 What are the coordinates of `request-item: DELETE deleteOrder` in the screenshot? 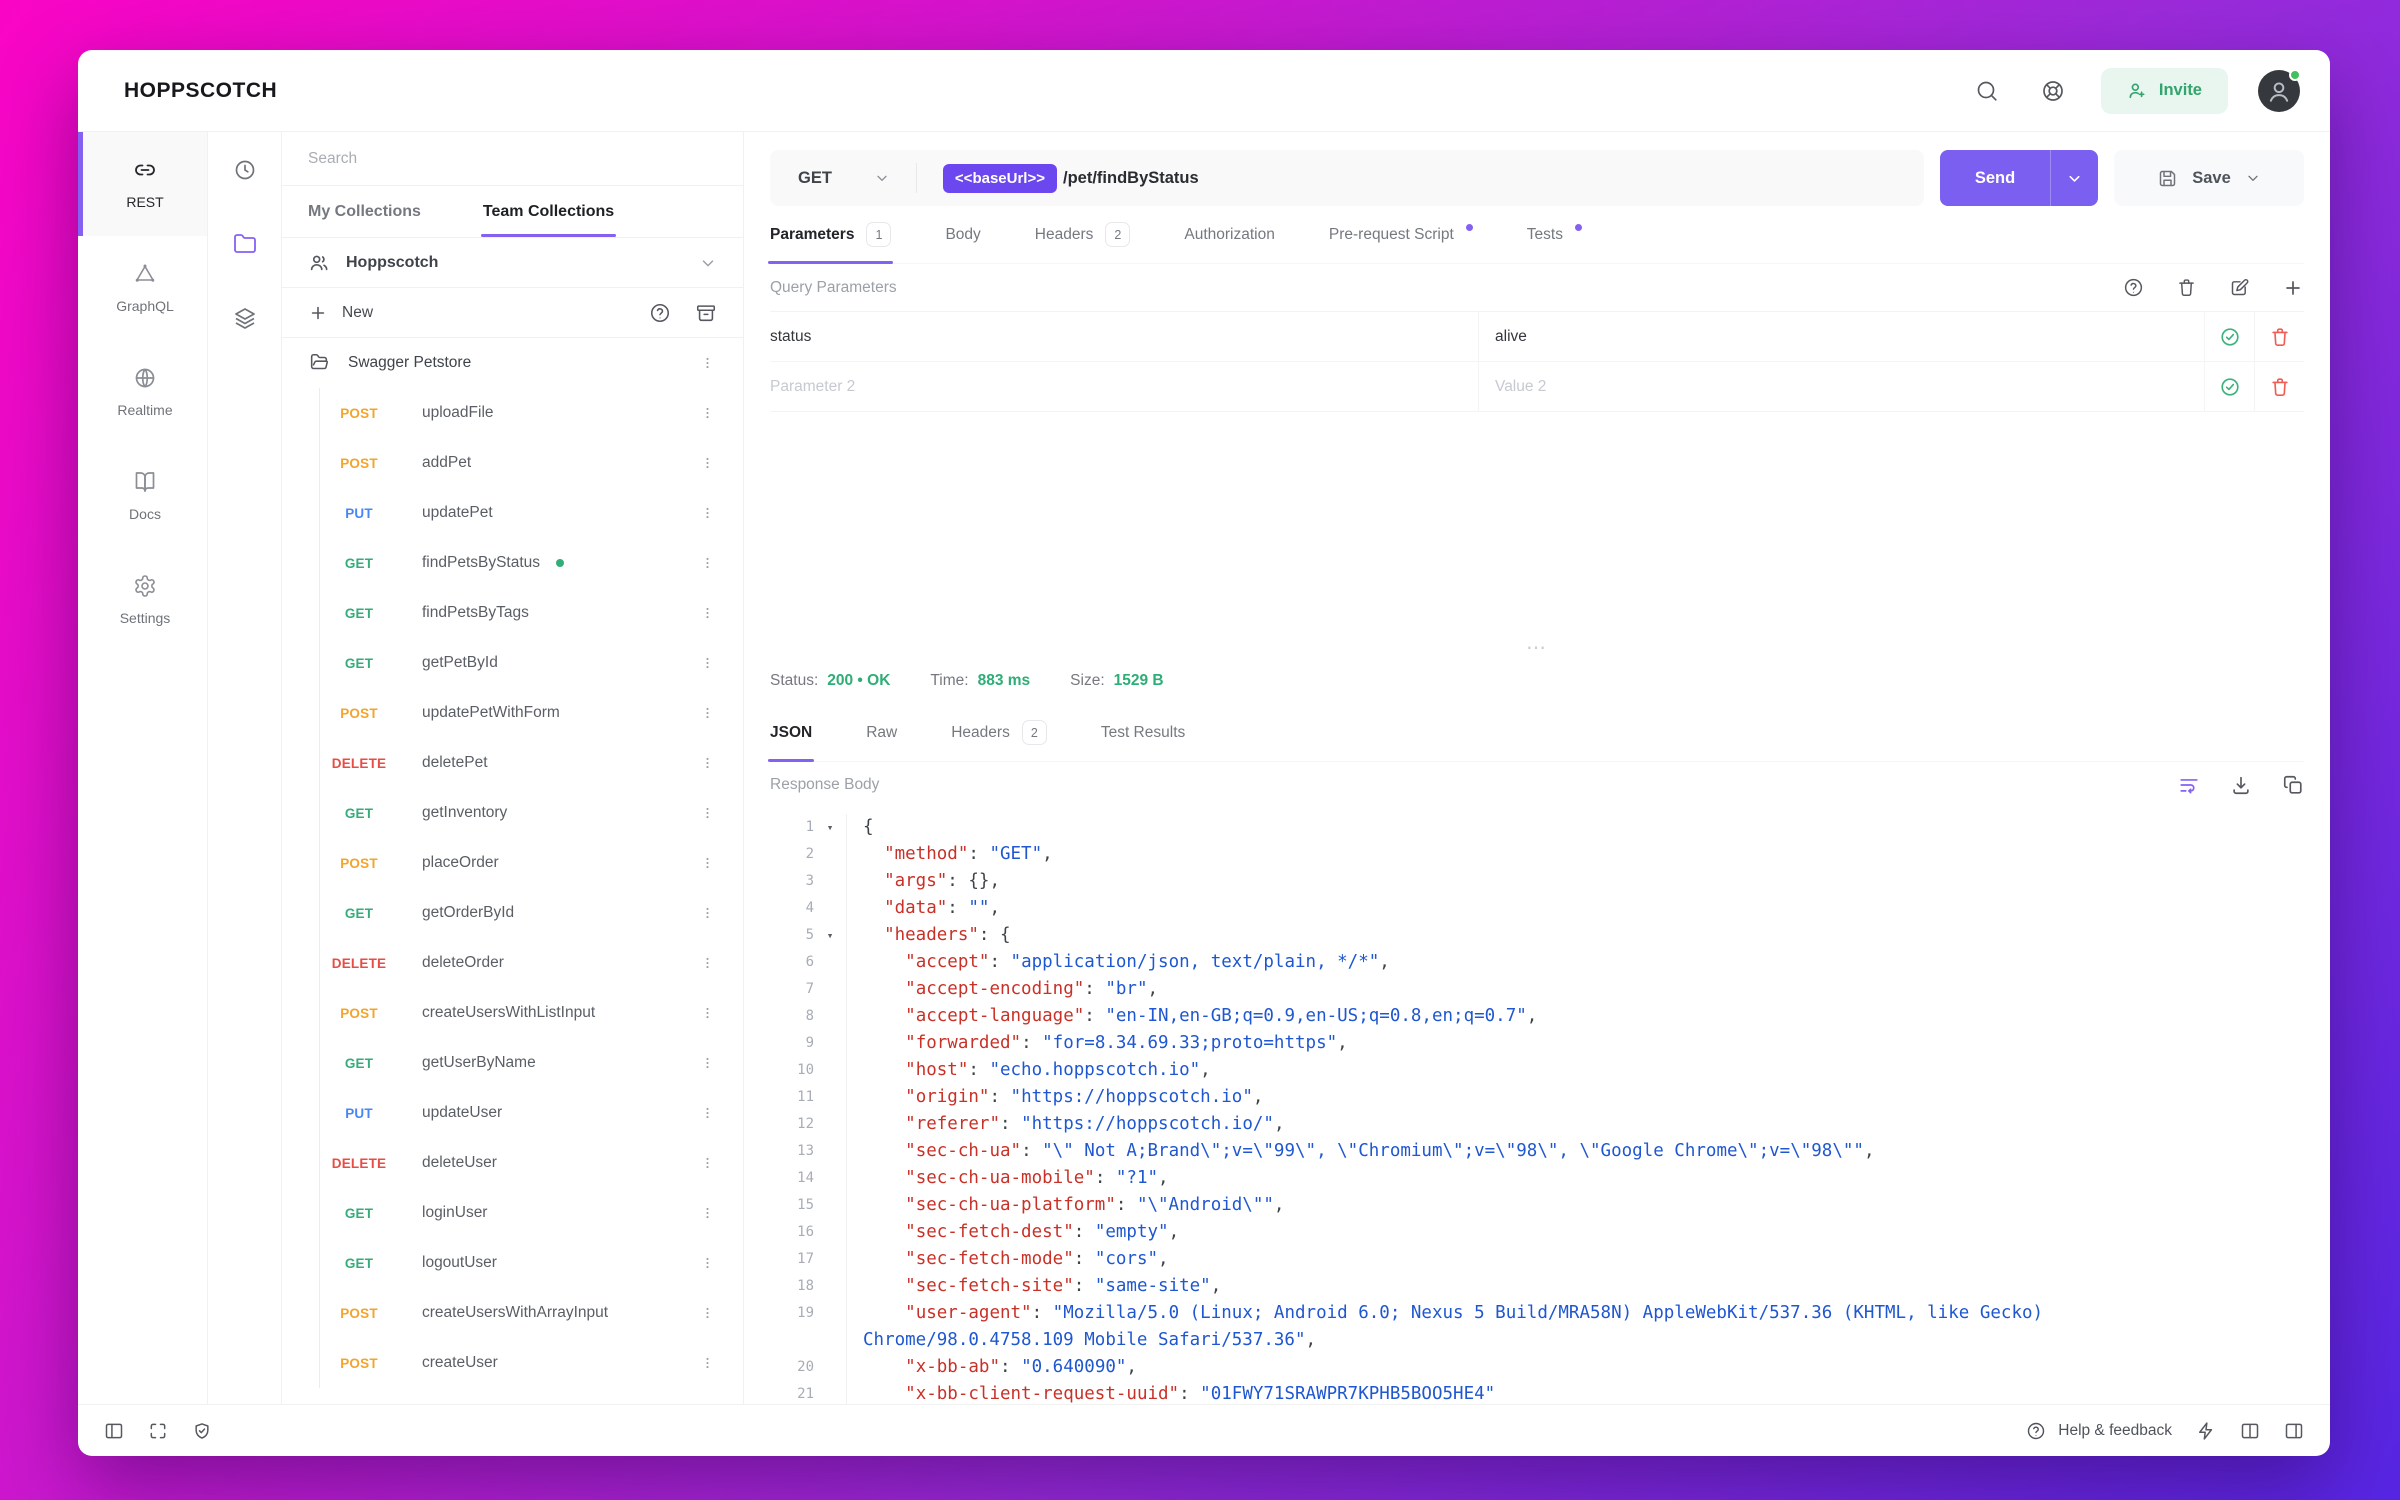 It's located at (512, 963).